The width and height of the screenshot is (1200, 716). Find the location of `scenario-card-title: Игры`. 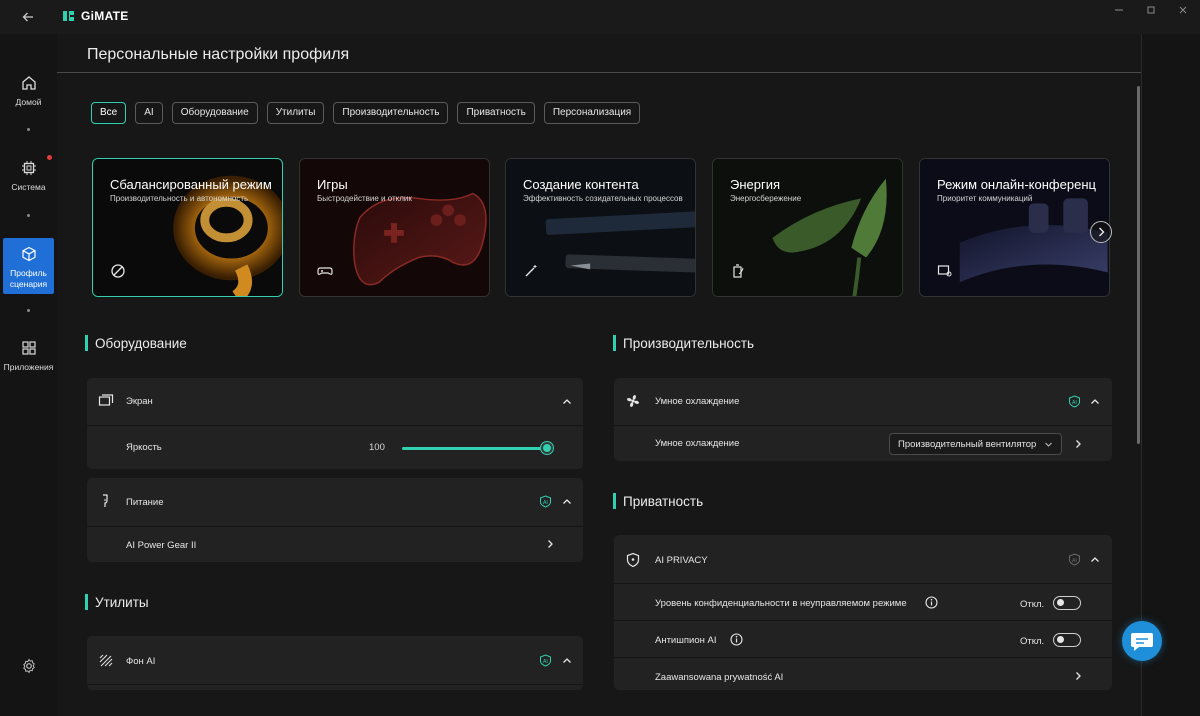

scenario-card-title: Игры is located at coordinates (332, 184).